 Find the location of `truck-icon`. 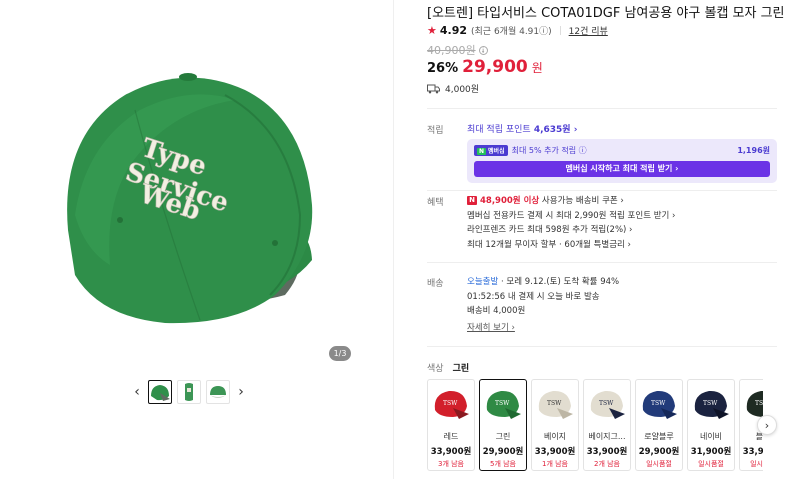

truck-icon is located at coordinates (433, 88).